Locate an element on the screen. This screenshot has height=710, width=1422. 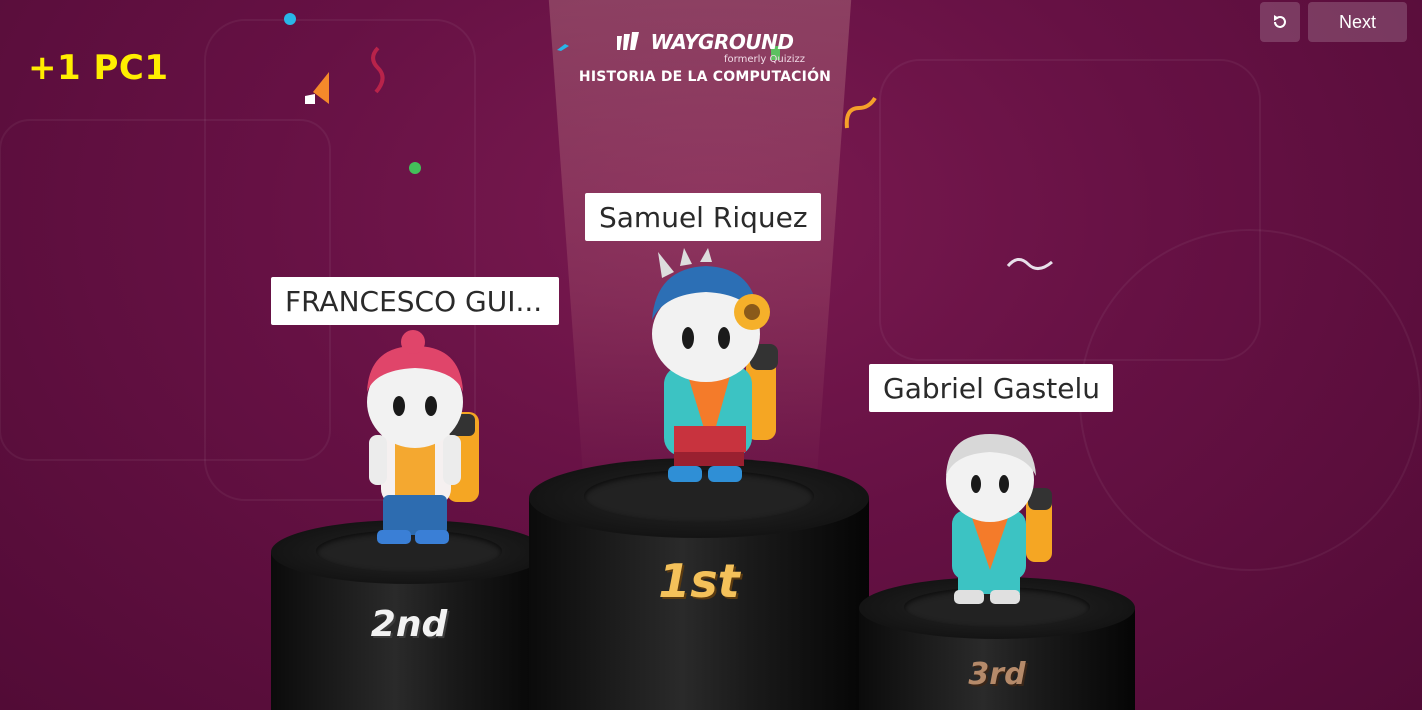
avatar-first is located at coordinates (715, 365).